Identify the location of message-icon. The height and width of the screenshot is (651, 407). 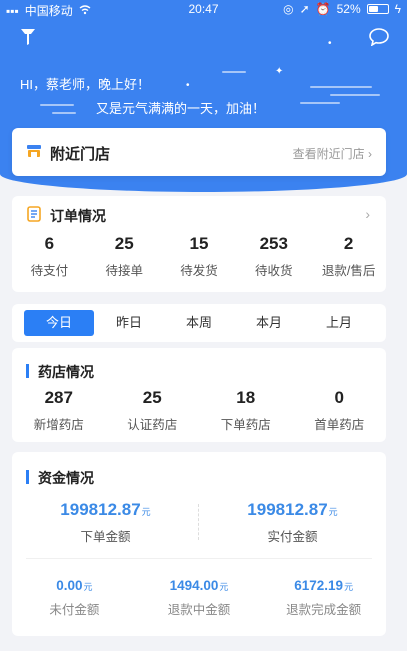
(379, 39).